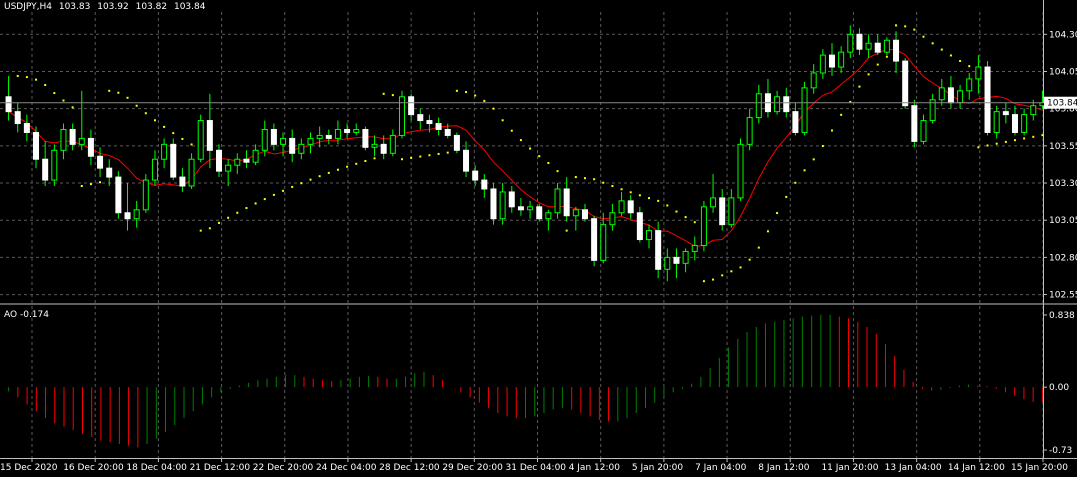  What do you see at coordinates (11, 315) in the screenshot?
I see `oscillator-name: AO` at bounding box center [11, 315].